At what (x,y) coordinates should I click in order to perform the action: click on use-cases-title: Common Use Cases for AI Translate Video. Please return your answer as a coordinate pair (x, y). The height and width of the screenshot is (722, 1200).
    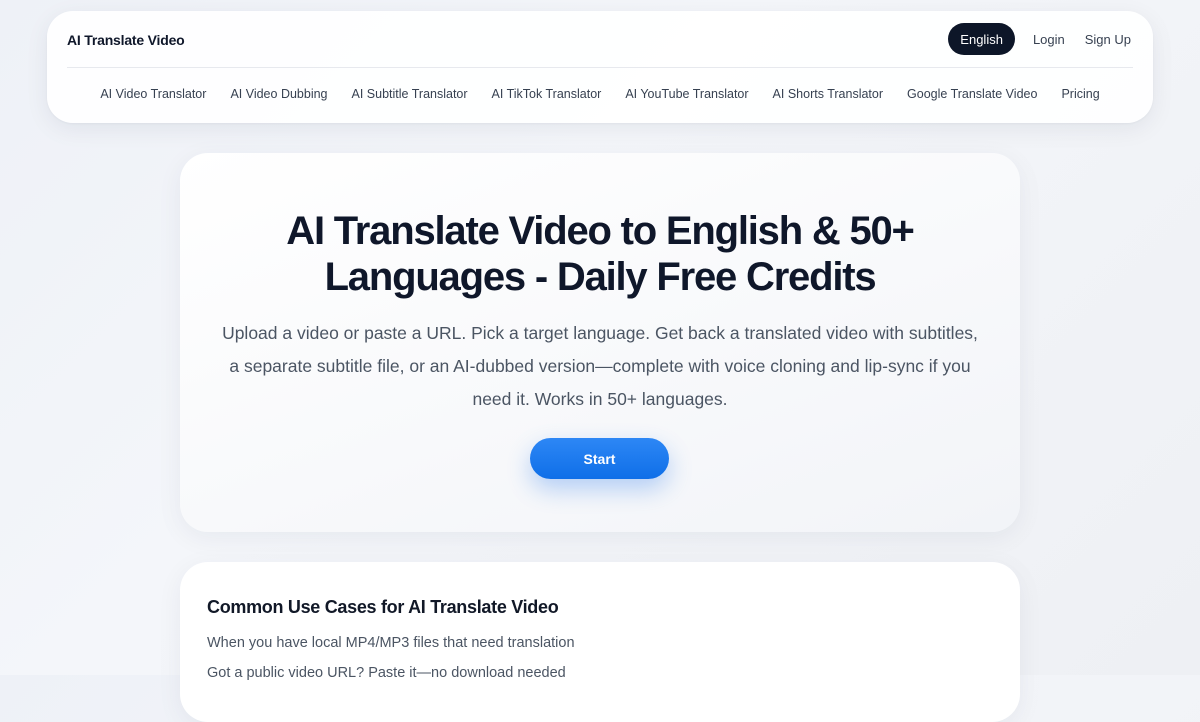
    Looking at the image, I should click on (383, 607).